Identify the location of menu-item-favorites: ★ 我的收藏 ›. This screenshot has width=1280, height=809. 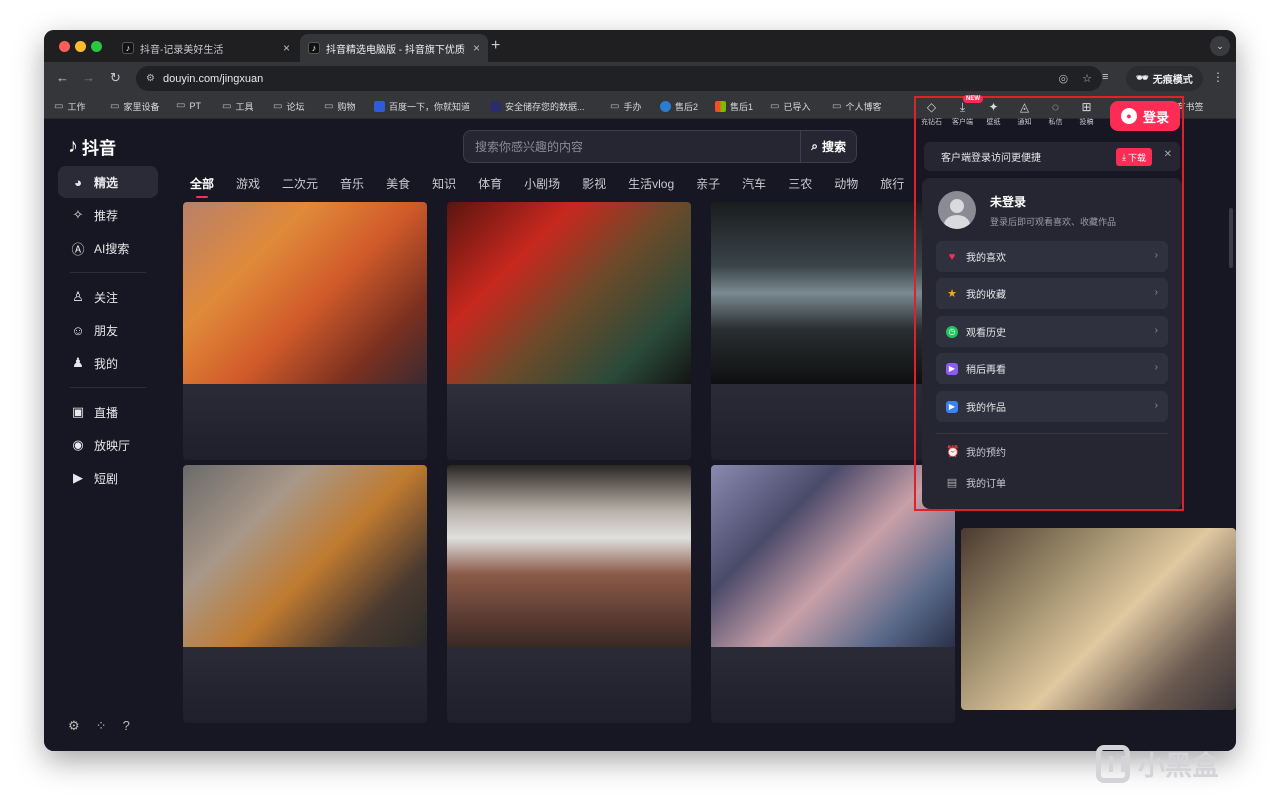
(1052, 293).